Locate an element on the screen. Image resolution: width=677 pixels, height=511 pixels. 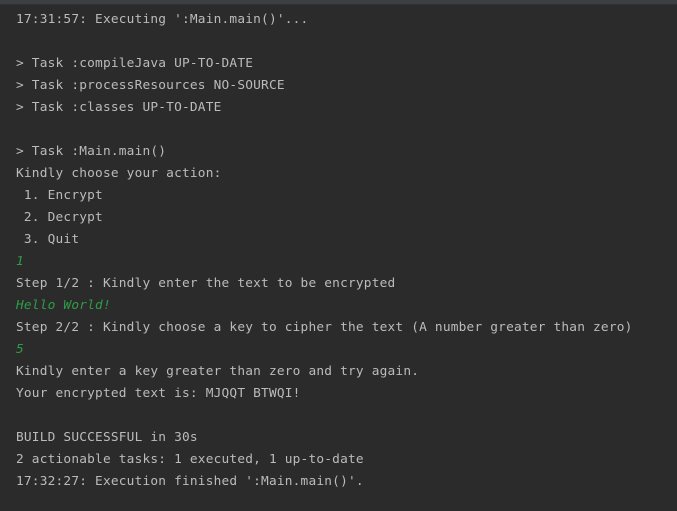
console-input-line: 1 is located at coordinates (20, 261).